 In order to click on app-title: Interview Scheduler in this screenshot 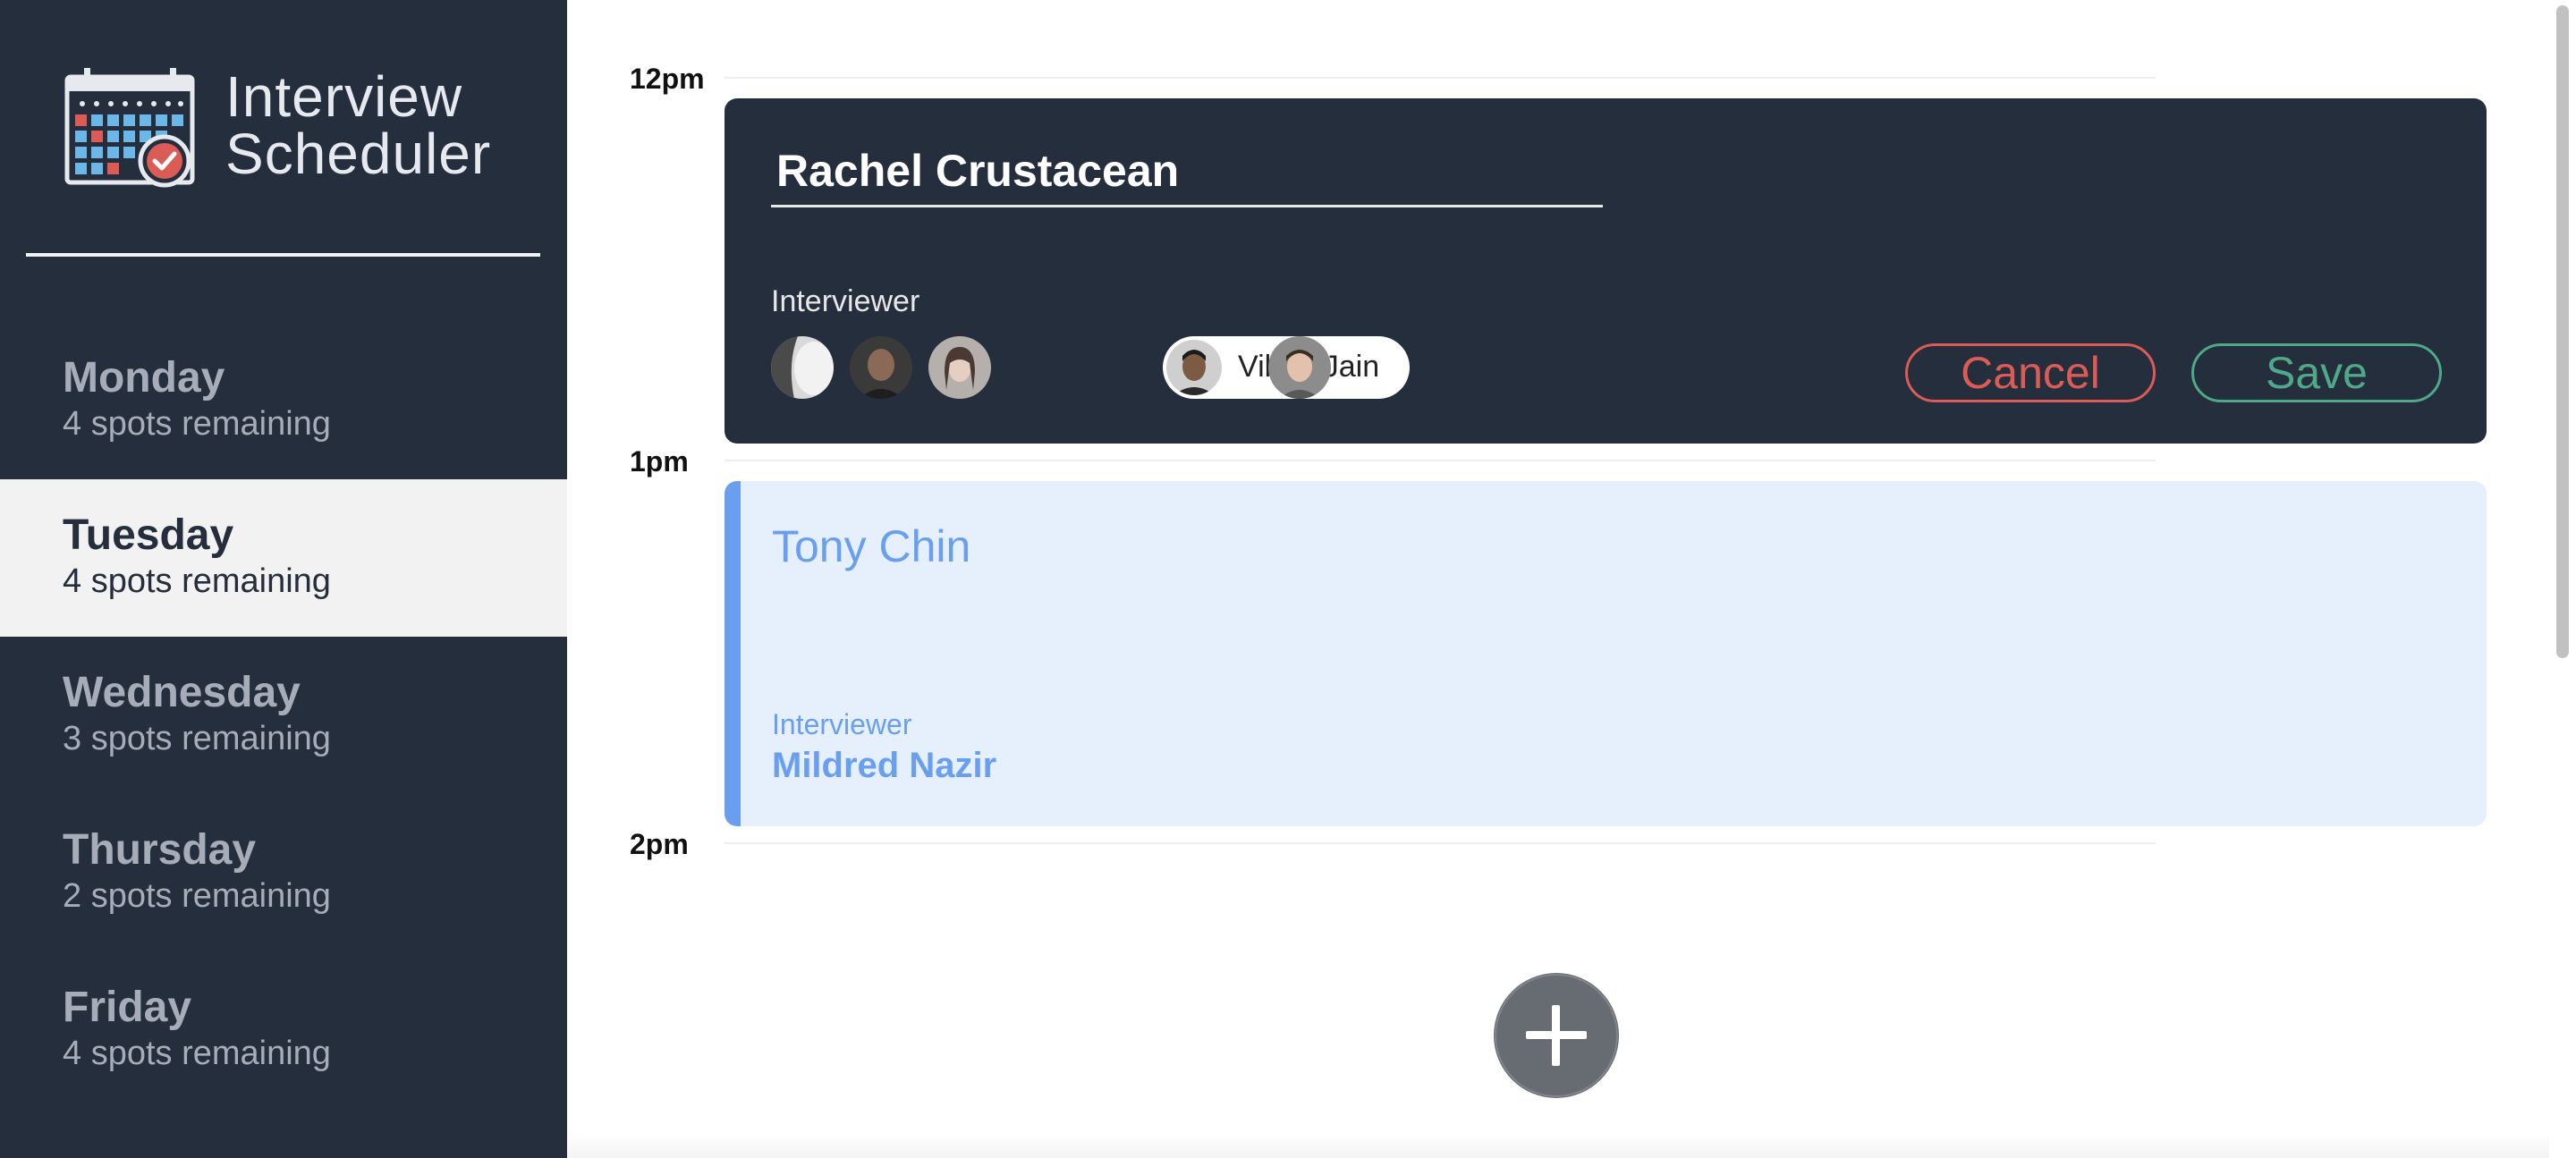, I will do `click(358, 125)`.